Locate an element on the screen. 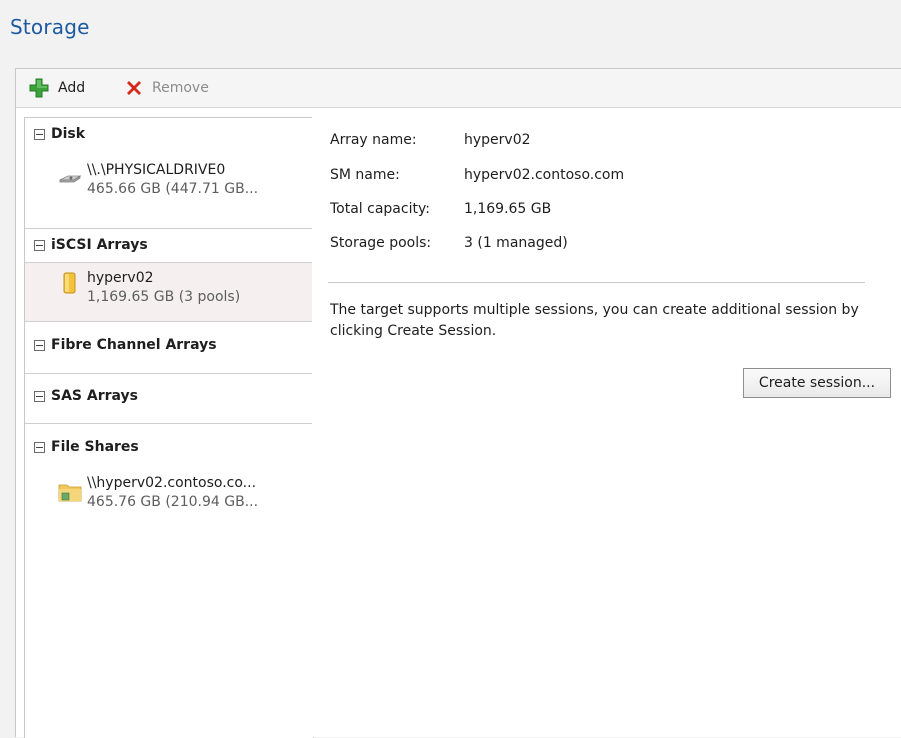 Image resolution: width=901 pixels, height=738 pixels. total-capacity-label: Total capacity: is located at coordinates (380, 209).